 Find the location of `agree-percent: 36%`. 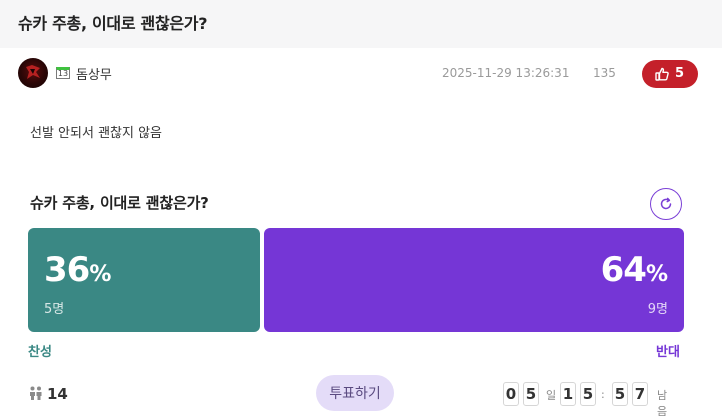

agree-percent: 36% is located at coordinates (78, 270).